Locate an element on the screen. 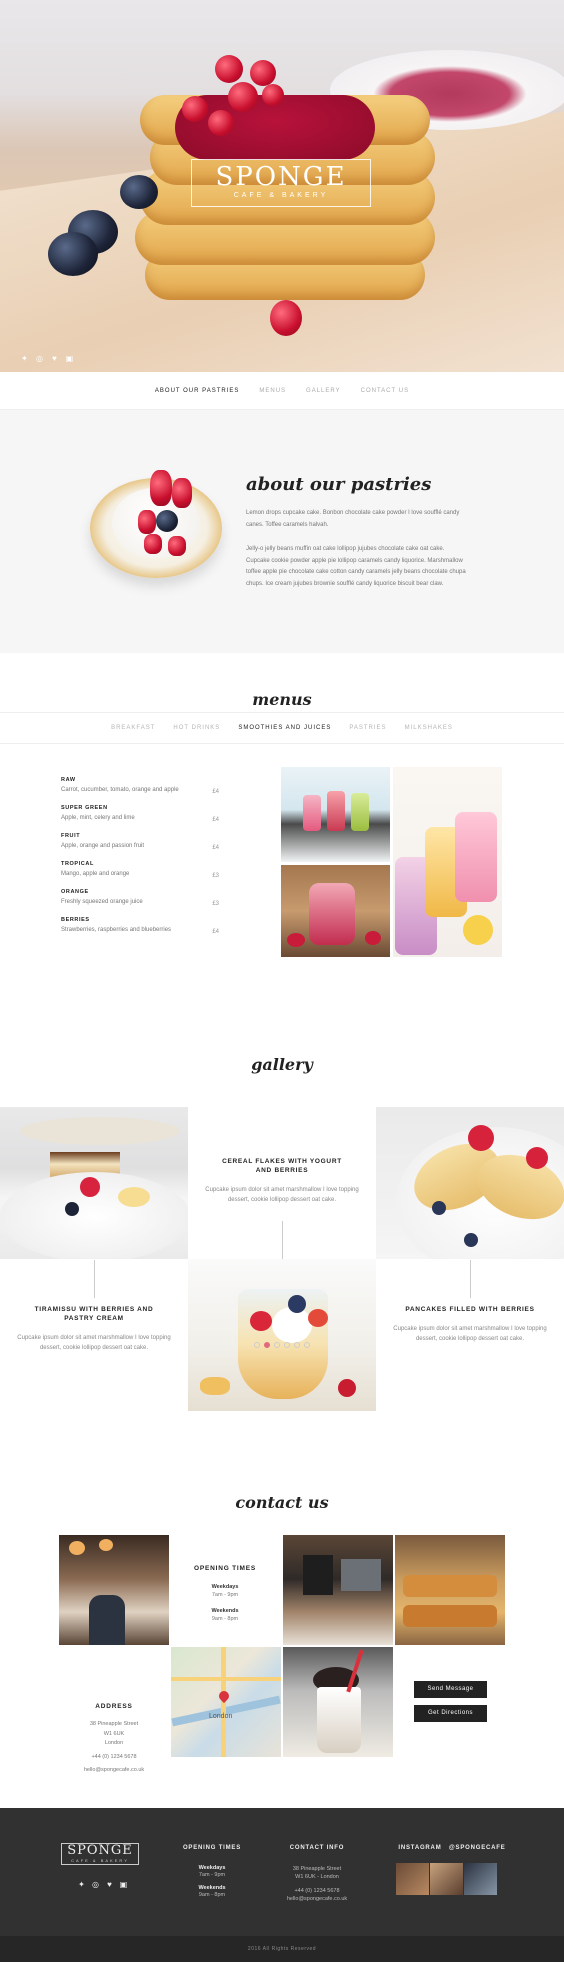  tab-milkshakes: MILKSHAKES is located at coordinates (429, 728).